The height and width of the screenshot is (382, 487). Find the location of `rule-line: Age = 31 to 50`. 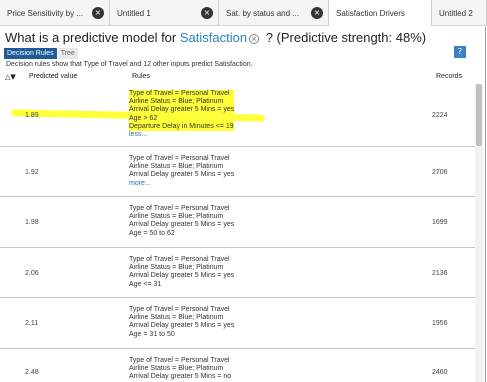

rule-line: Age = 31 to 50 is located at coordinates (152, 334).